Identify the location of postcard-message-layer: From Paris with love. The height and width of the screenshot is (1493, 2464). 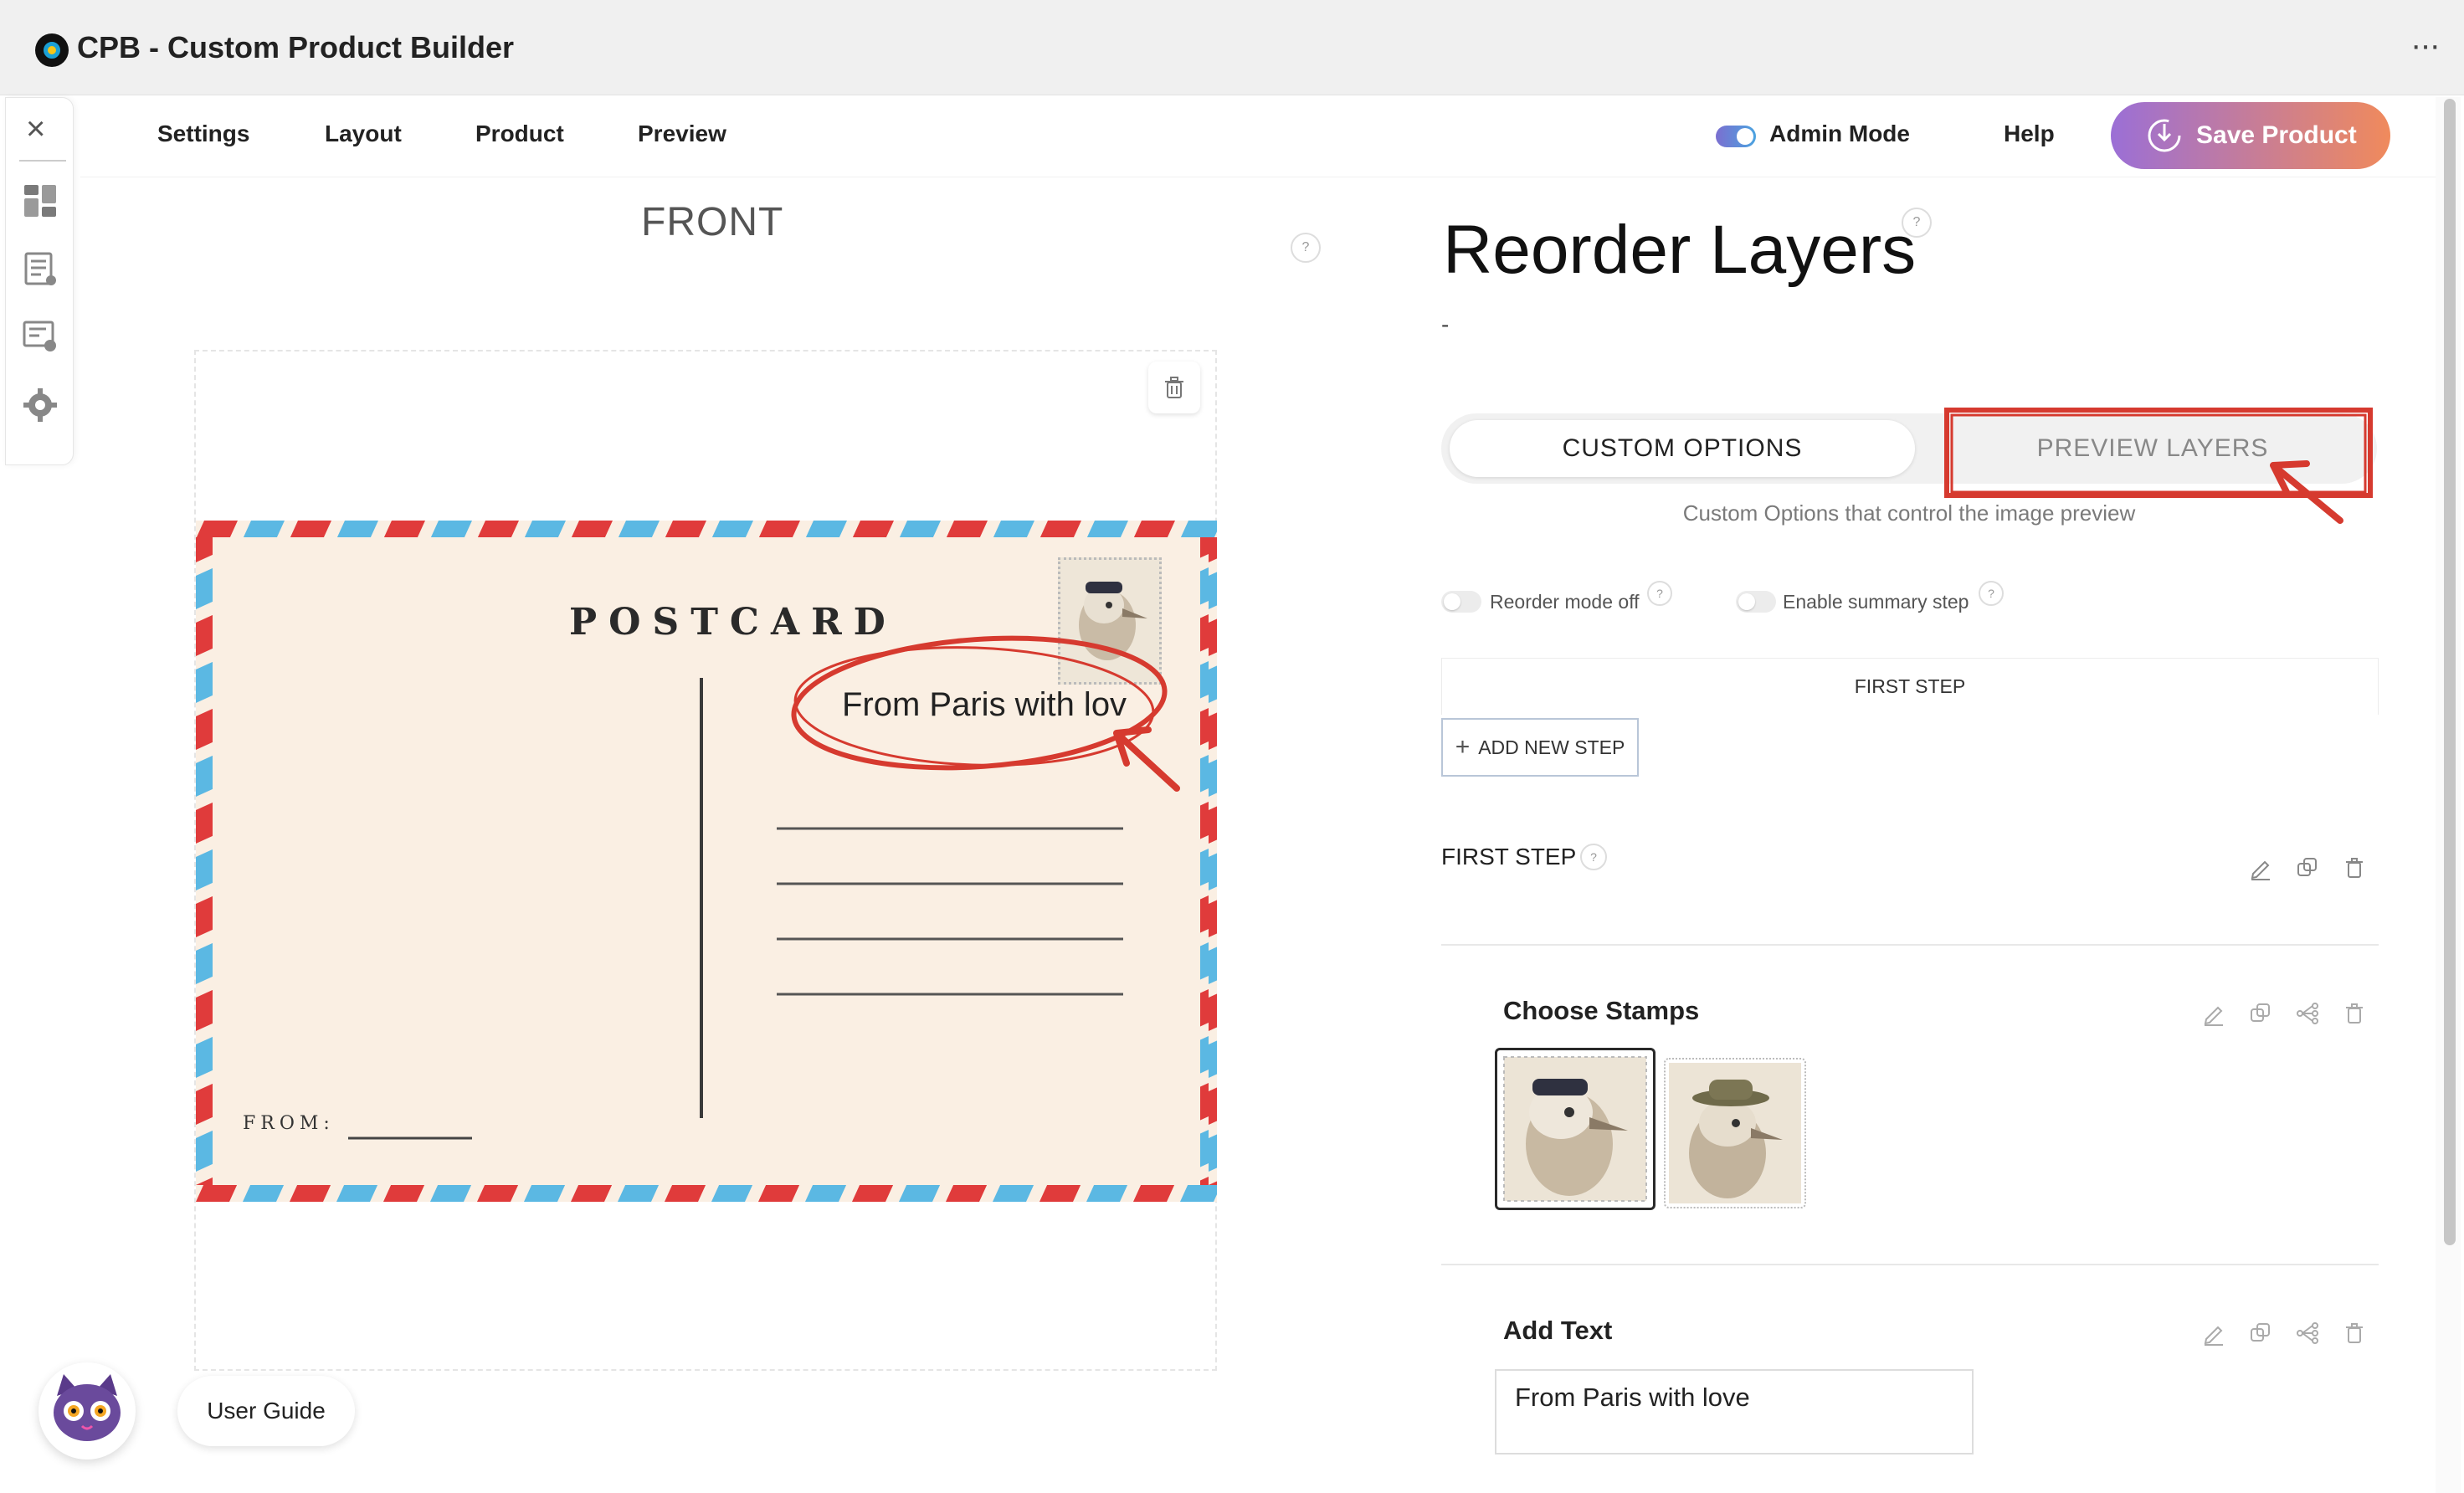
(984, 705).